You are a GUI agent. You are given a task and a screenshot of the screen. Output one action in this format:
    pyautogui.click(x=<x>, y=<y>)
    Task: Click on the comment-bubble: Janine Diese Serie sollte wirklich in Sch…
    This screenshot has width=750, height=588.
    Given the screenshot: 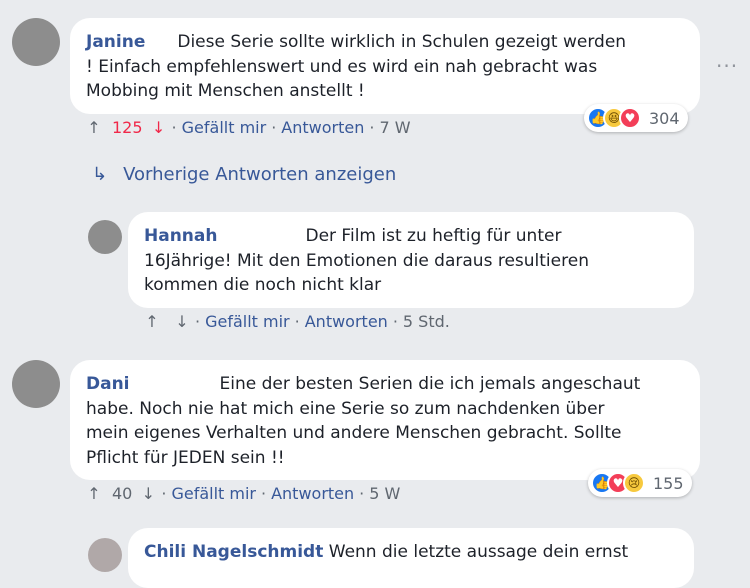 What is the action you would take?
    pyautogui.click(x=385, y=66)
    